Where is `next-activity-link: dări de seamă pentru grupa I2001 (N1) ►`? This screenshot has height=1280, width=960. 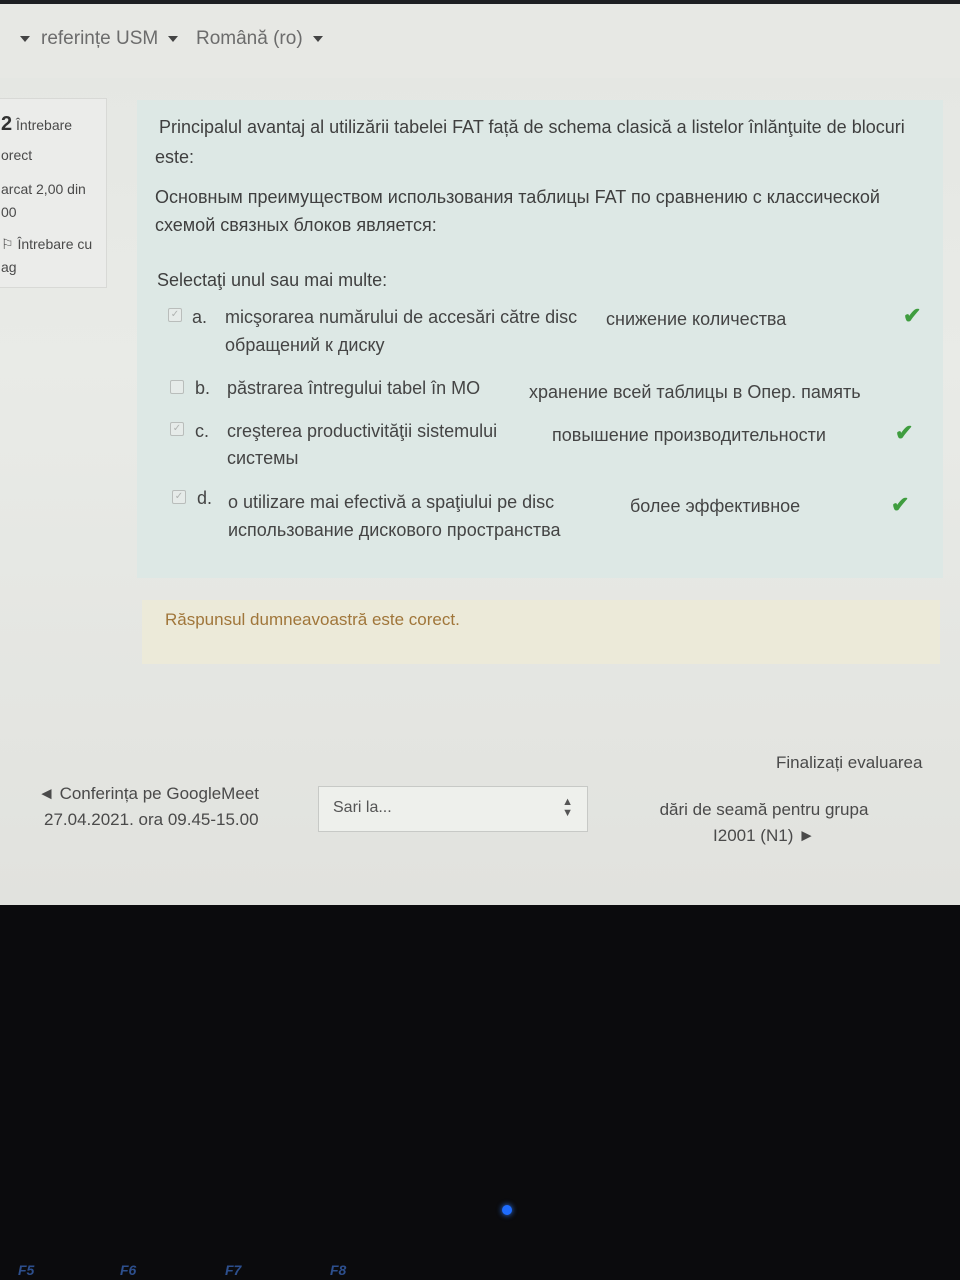 next-activity-link: dări de seamă pentru grupa I2001 (N1) ► is located at coordinates (764, 823).